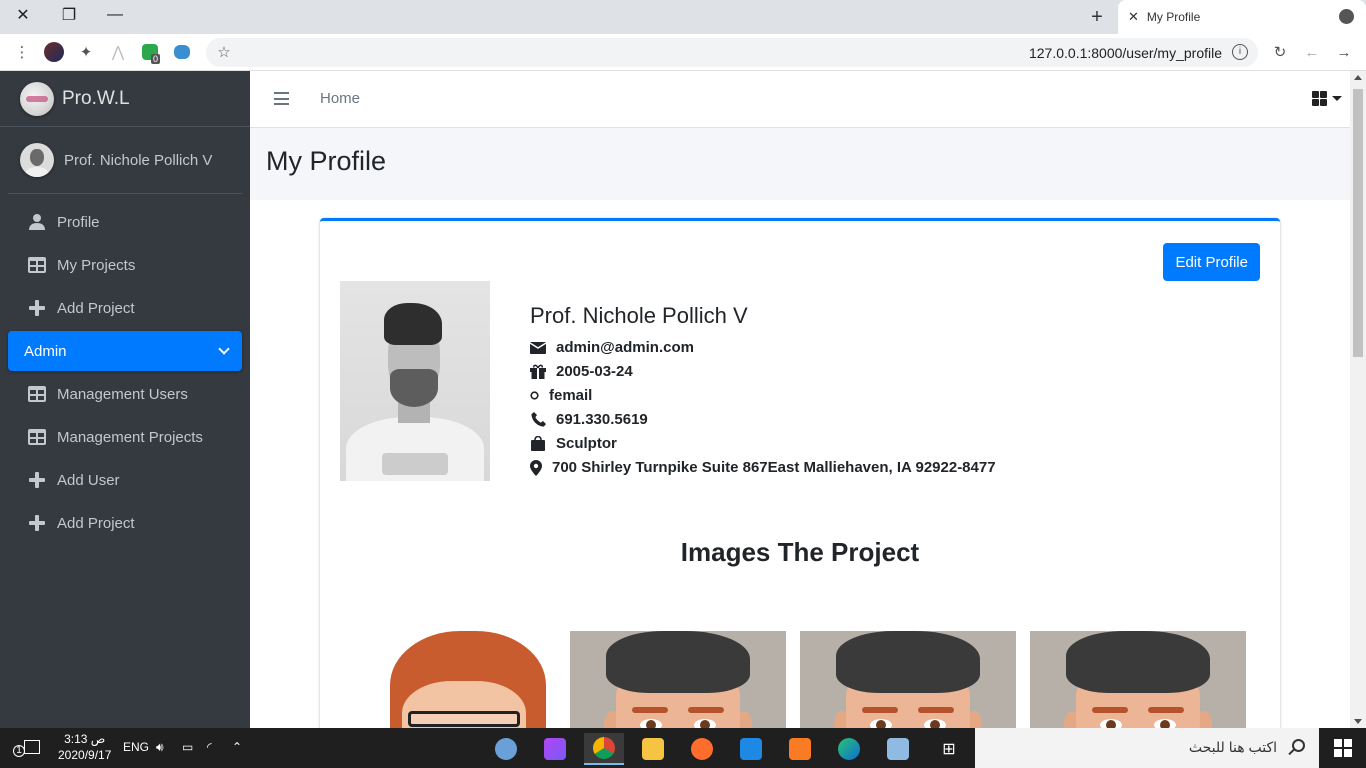 The width and height of the screenshot is (1366, 768). What do you see at coordinates (849, 749) in the screenshot?
I see `edge-icon` at bounding box center [849, 749].